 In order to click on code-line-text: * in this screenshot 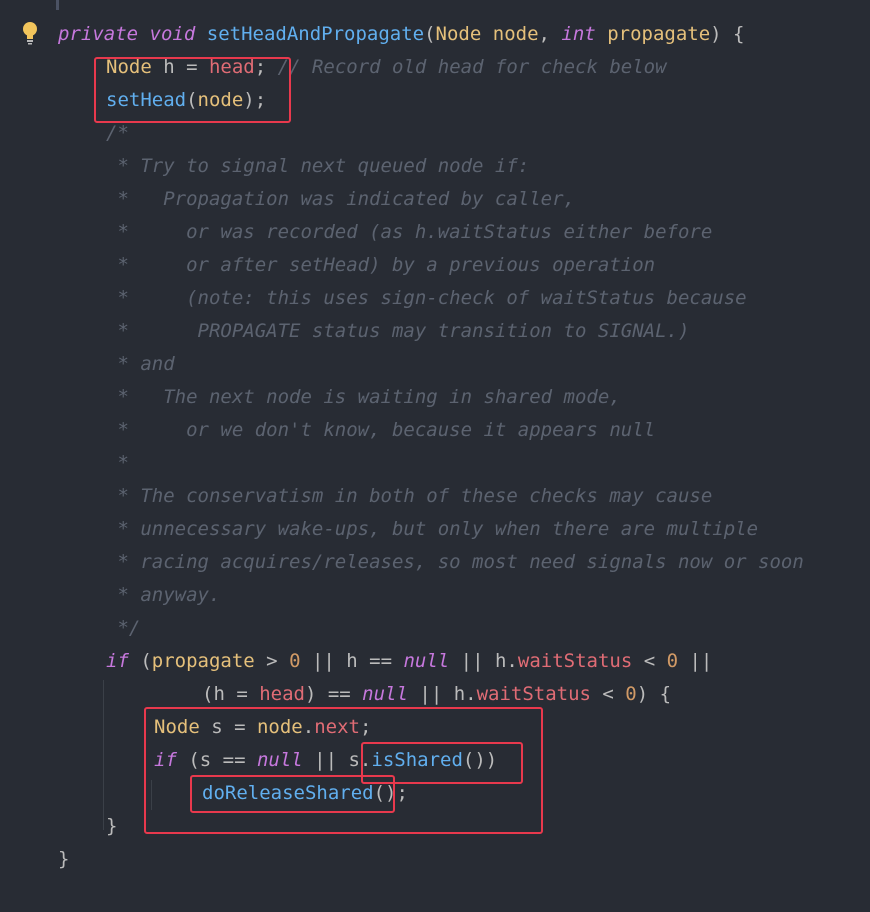, I will do `click(117, 463)`.